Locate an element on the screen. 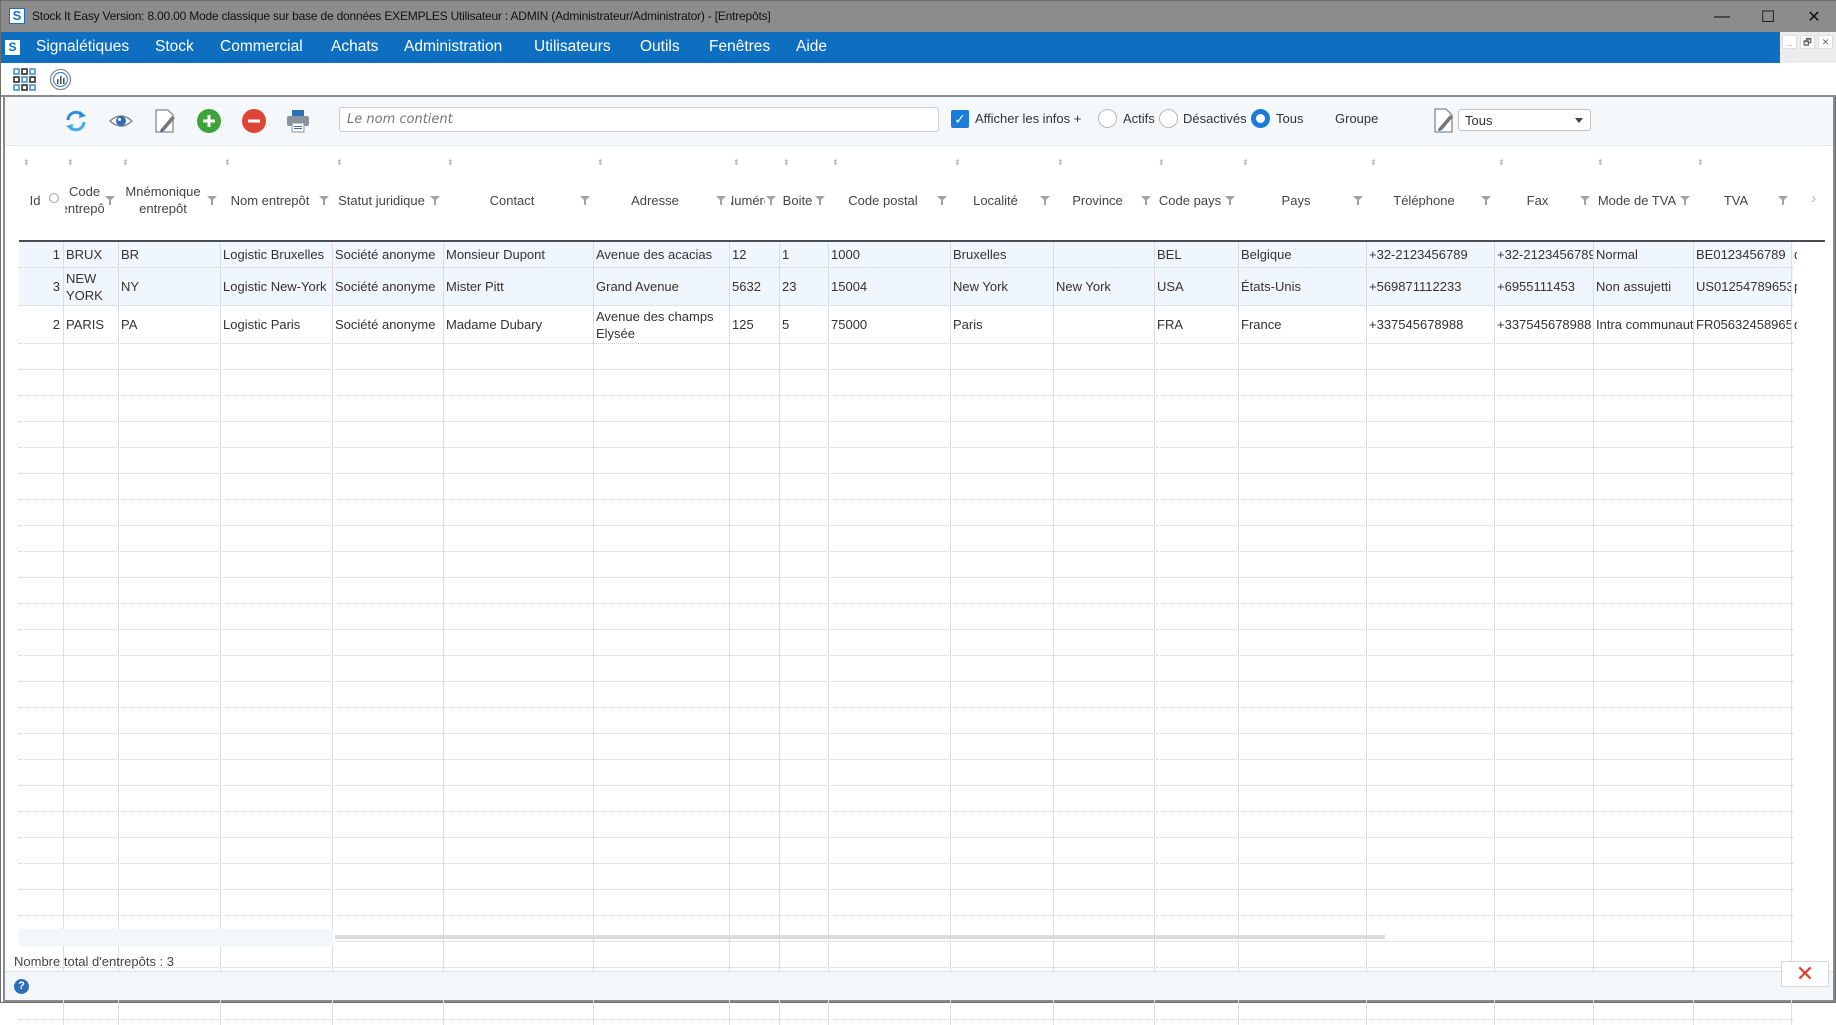 Image resolution: width=1836 pixels, height=1025 pixels. column-header-contact: Contact is located at coordinates (512, 200).